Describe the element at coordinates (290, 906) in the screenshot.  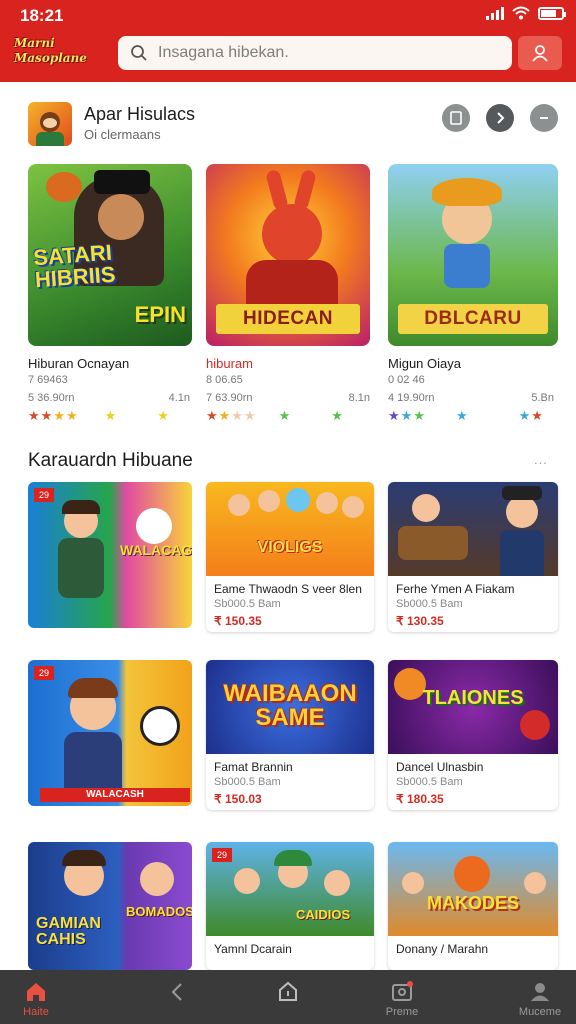
I see `game-card-8: 29 CAIDIOS Yamnl Dcarain` at that location.